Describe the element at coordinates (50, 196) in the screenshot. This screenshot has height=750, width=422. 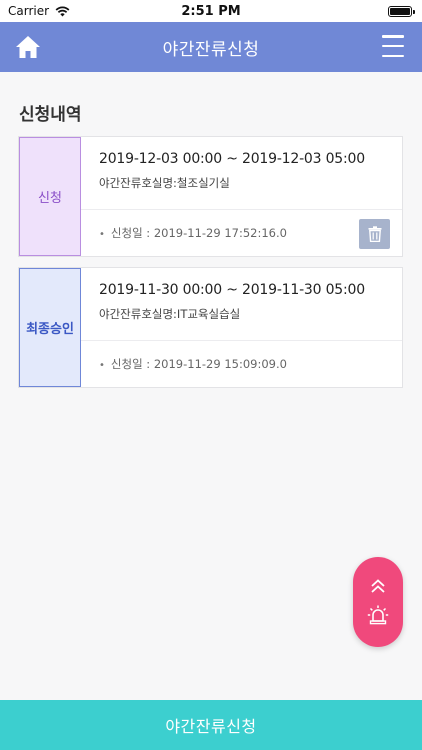
I see `status-badge: 신청` at that location.